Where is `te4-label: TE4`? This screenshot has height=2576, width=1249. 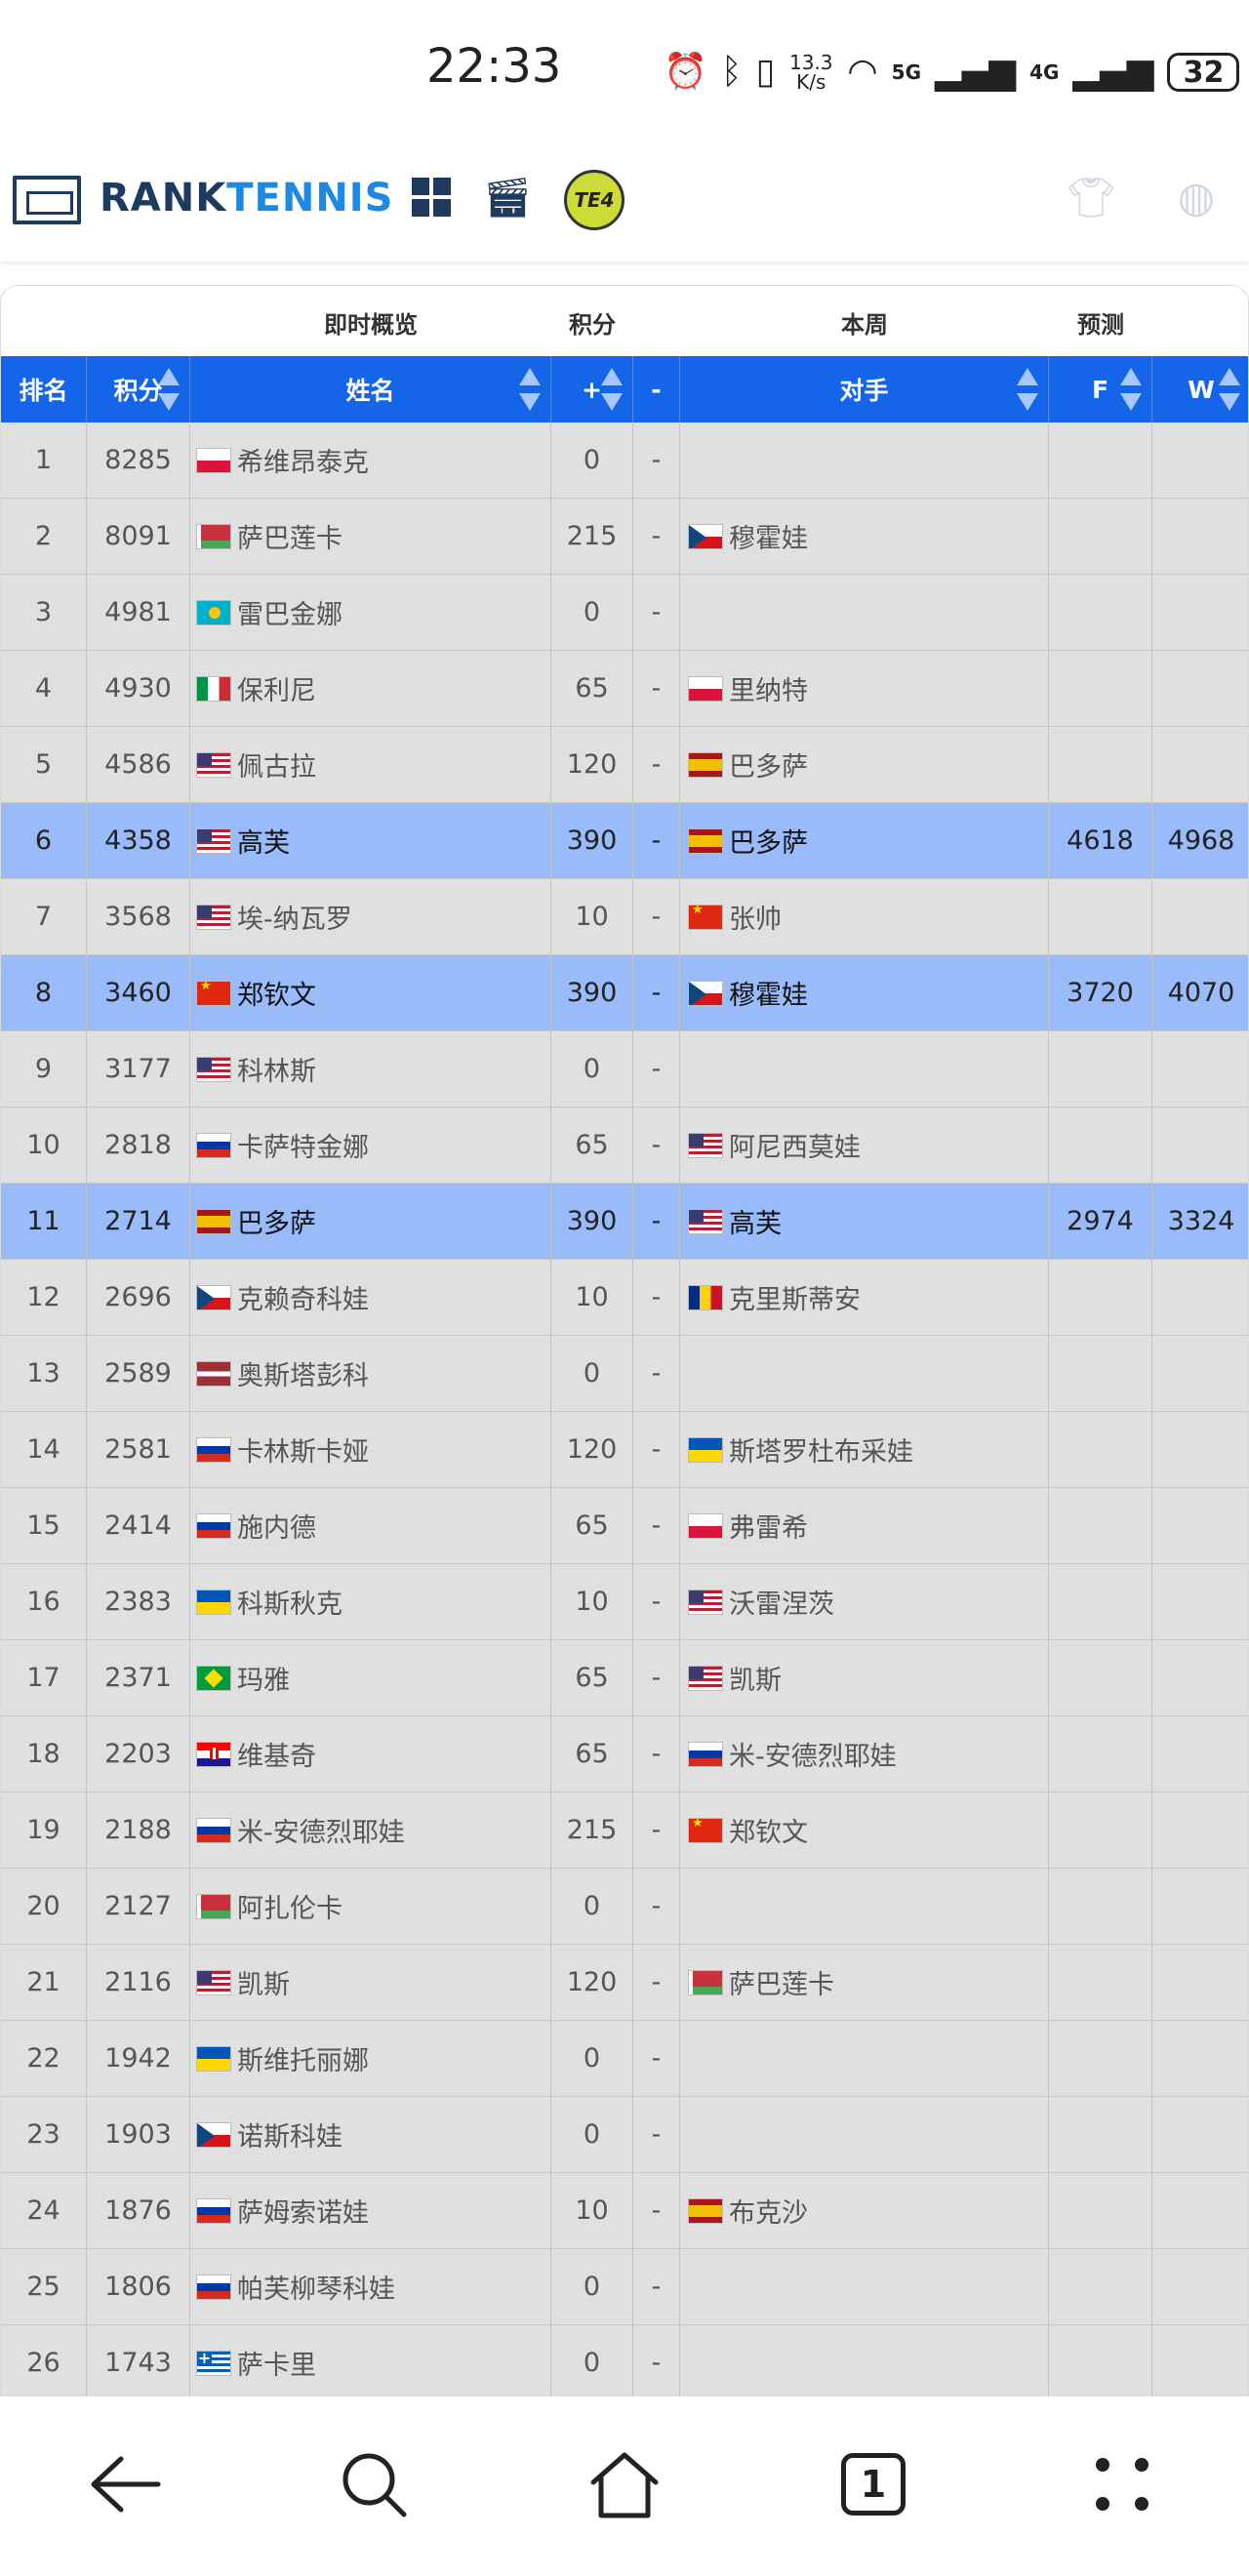
te4-label: TE4 is located at coordinates (594, 200).